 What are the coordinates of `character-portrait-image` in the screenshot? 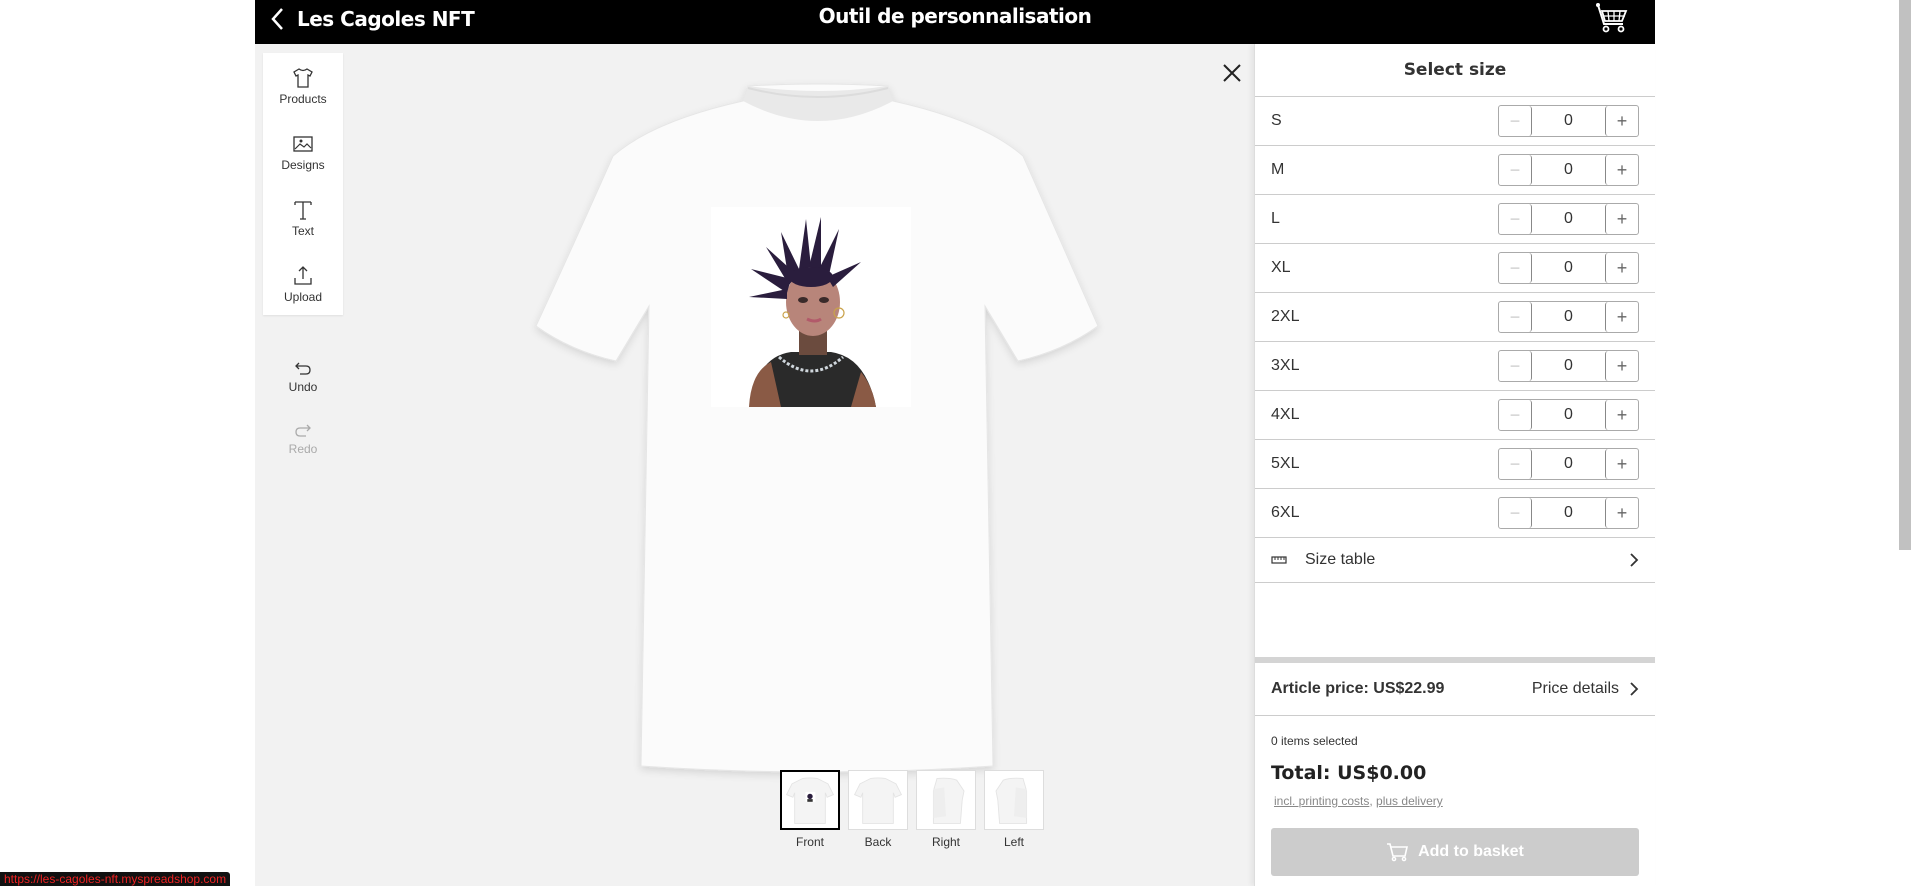 It's located at (811, 307).